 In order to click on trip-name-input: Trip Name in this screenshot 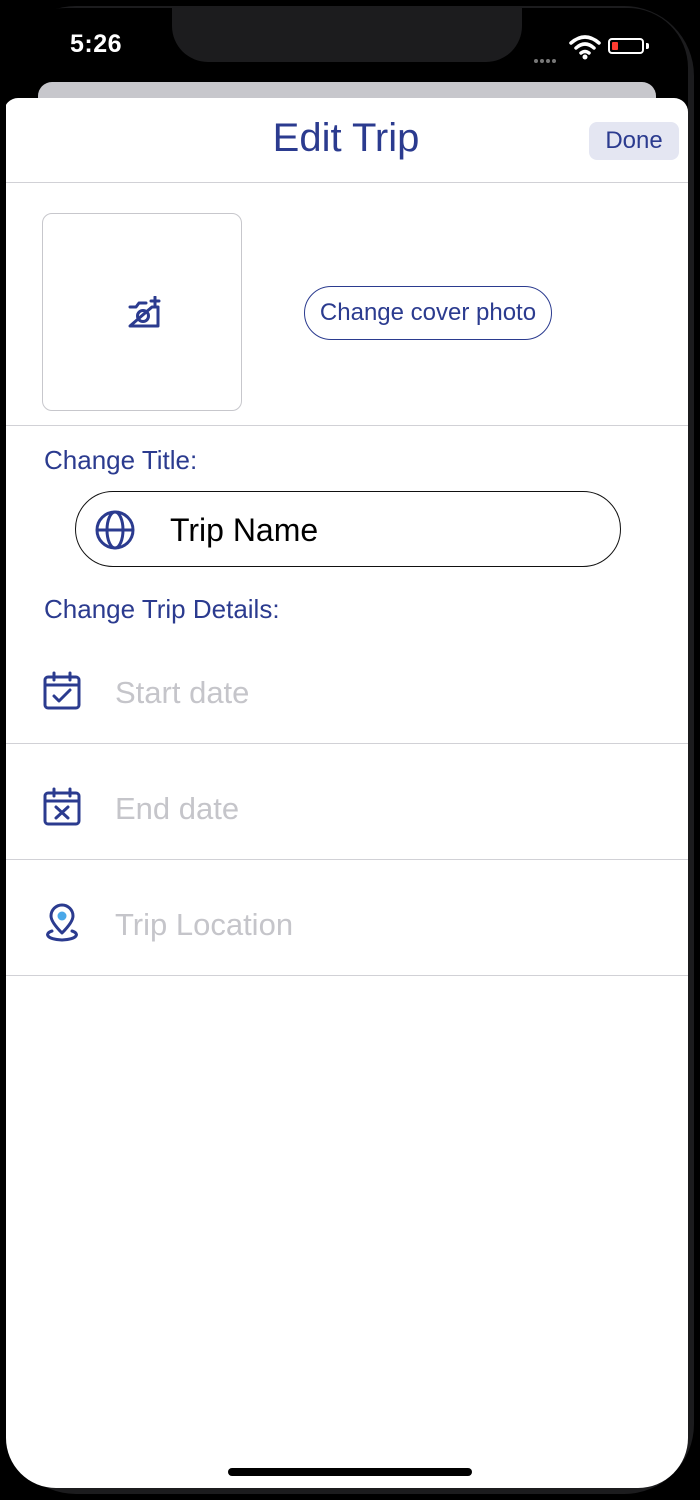, I will do `click(348, 529)`.